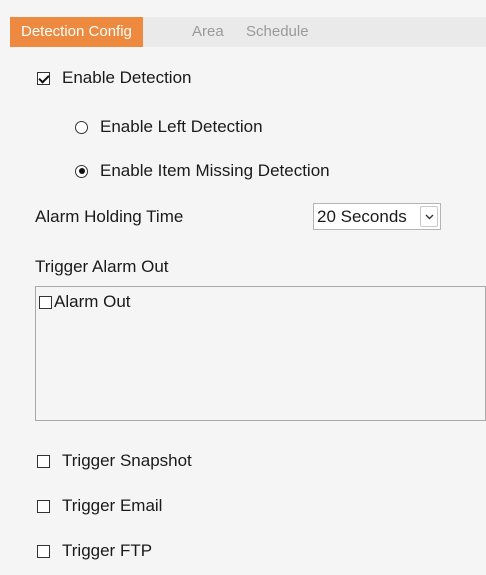  I want to click on enable-detection-label: Enable Detection, so click(127, 77).